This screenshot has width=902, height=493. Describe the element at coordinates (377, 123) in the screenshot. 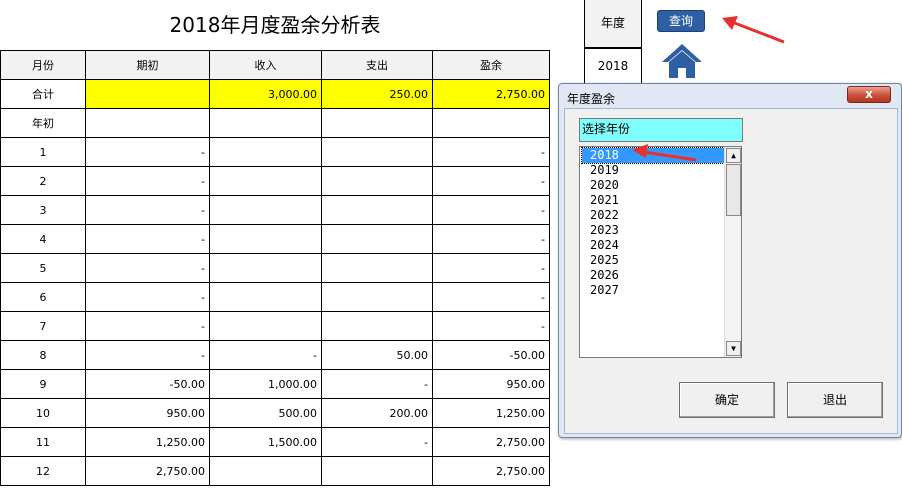

I see `year-start-expense` at that location.